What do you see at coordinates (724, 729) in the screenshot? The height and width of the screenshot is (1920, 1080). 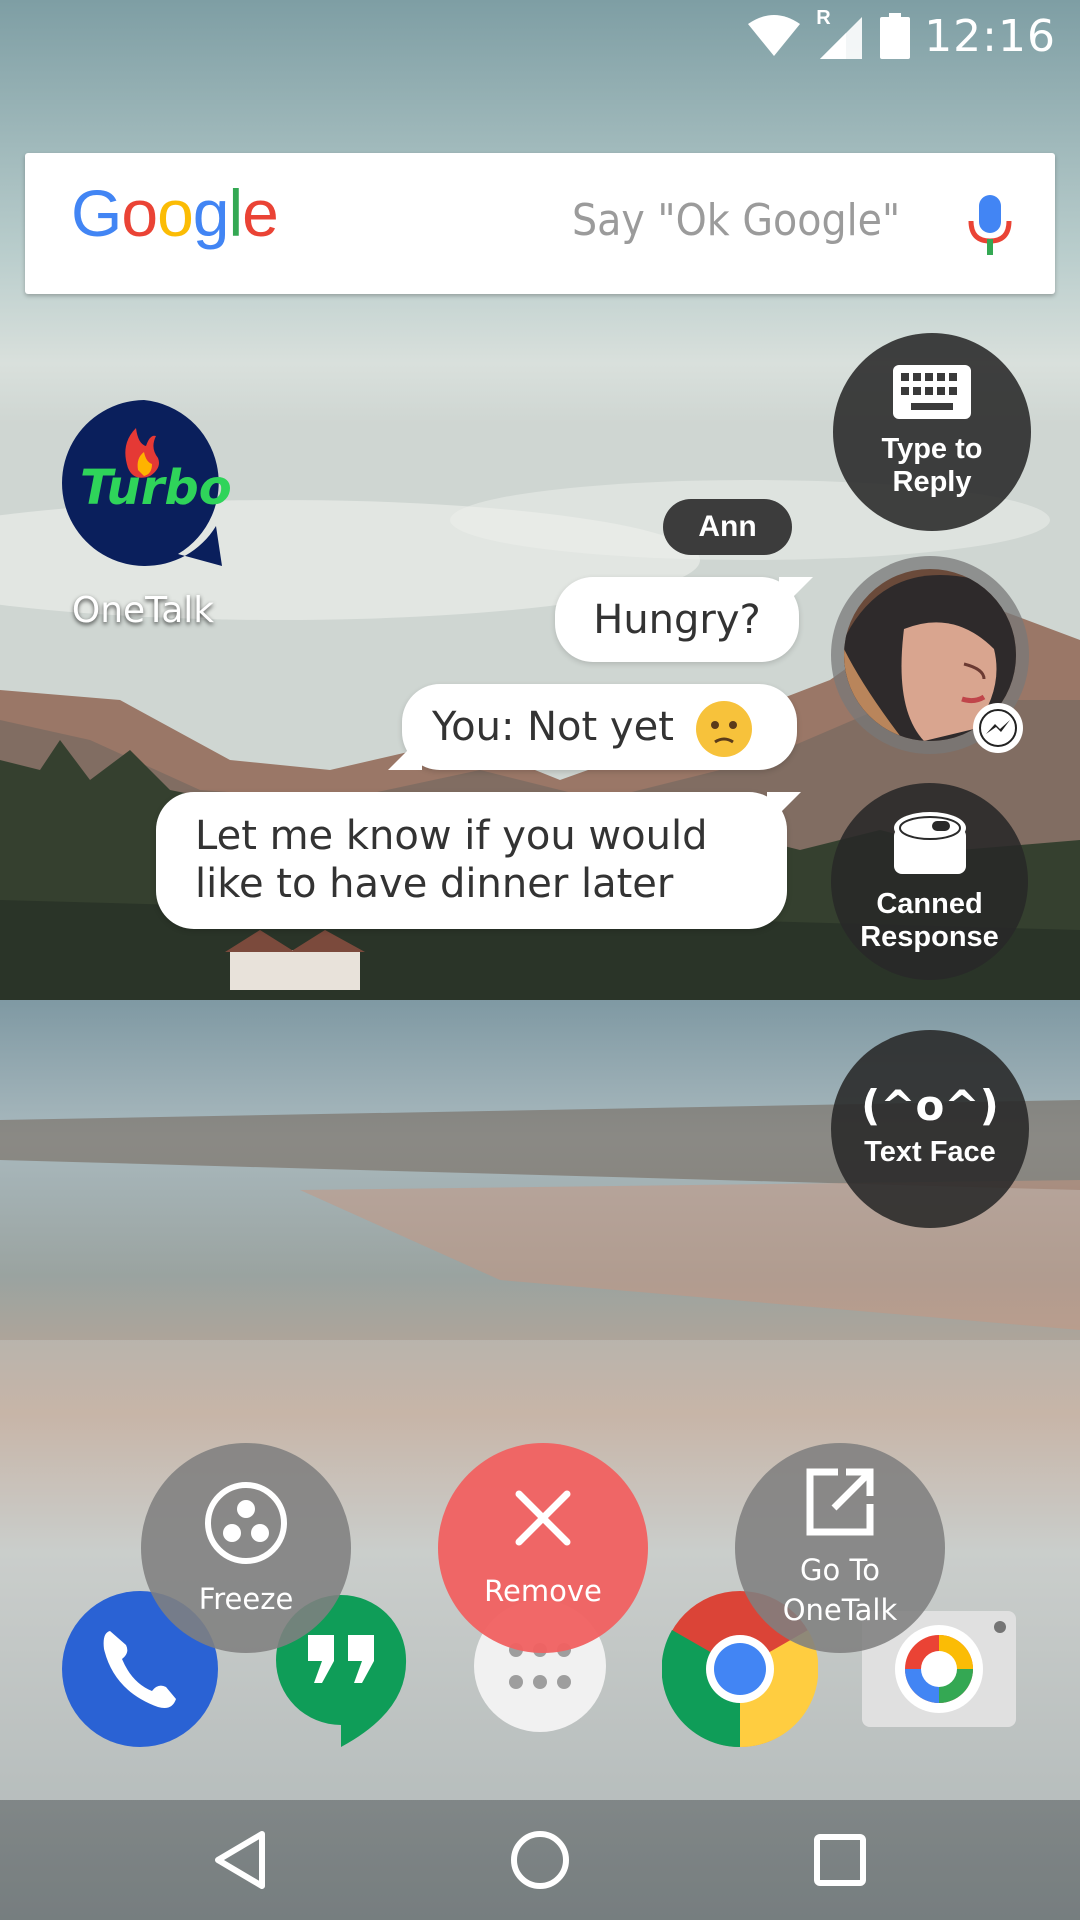 I see `worried-face-emoji-icon` at bounding box center [724, 729].